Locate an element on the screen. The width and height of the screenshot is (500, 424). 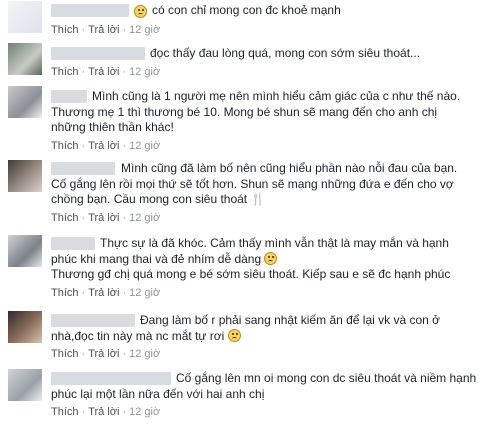
fork-knife-icon: 🍴 is located at coordinates (258, 199).